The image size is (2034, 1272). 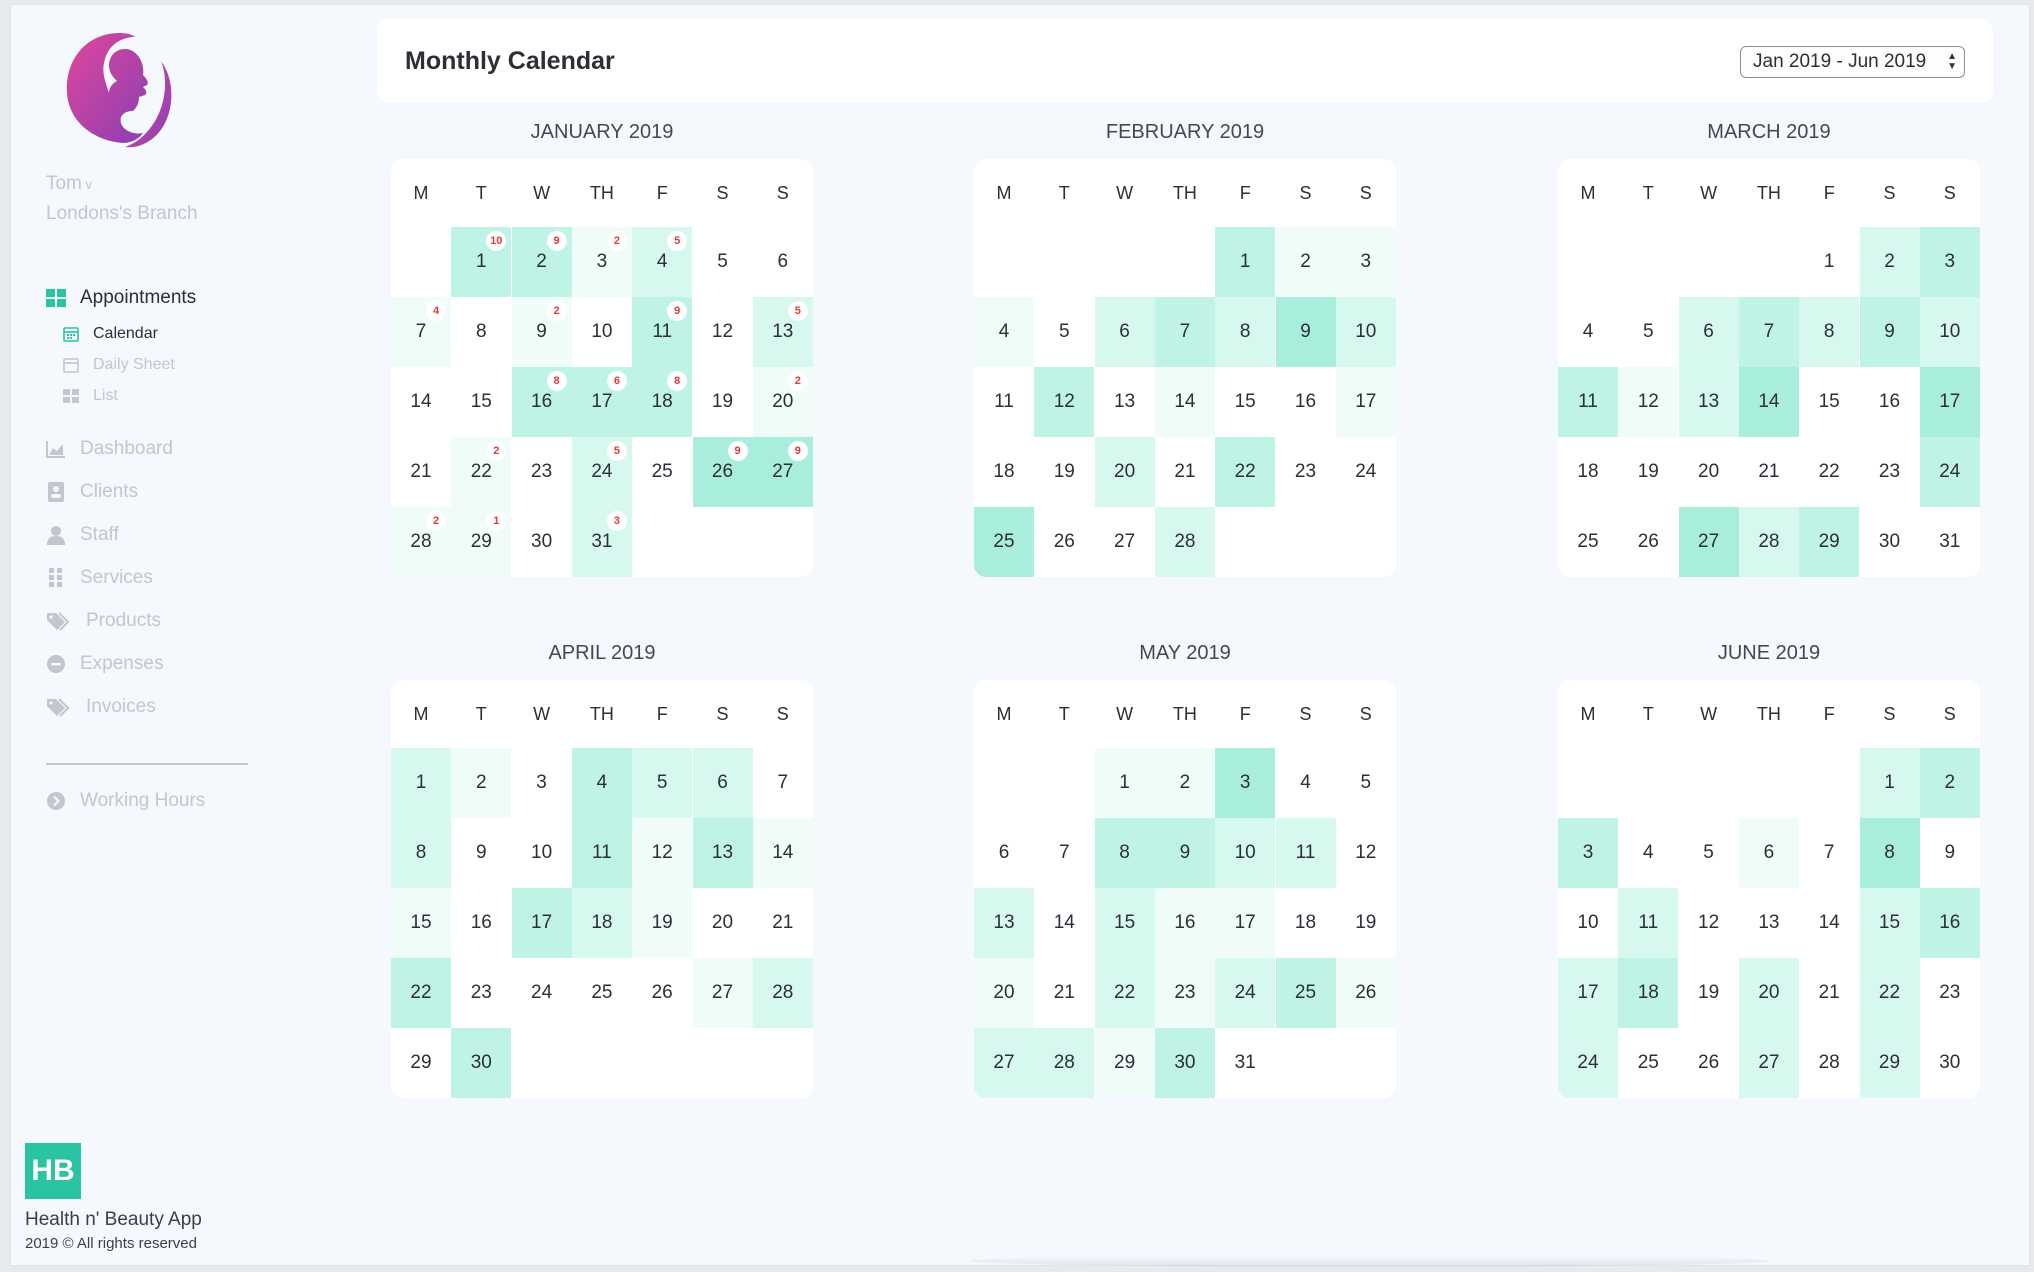 What do you see at coordinates (782, 332) in the screenshot?
I see `day-cell: 13 5` at bounding box center [782, 332].